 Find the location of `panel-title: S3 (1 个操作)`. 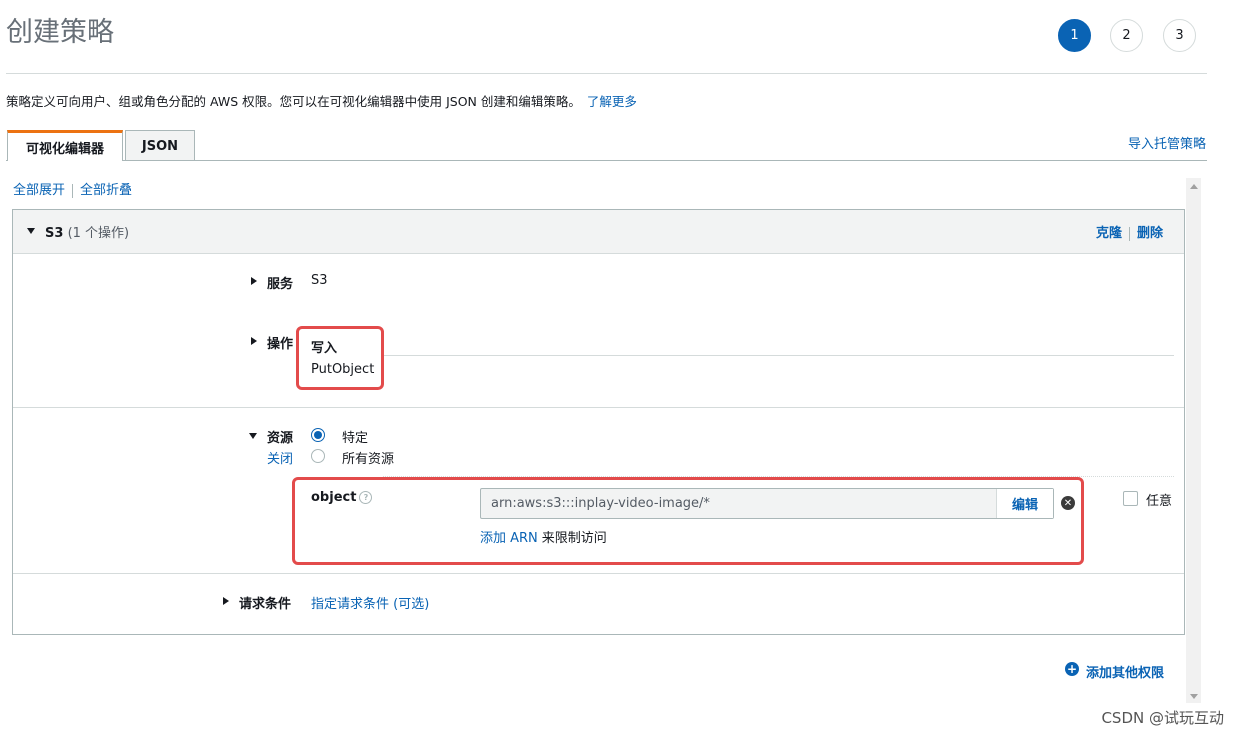

panel-title: S3 (1 个操作) is located at coordinates (87, 231).